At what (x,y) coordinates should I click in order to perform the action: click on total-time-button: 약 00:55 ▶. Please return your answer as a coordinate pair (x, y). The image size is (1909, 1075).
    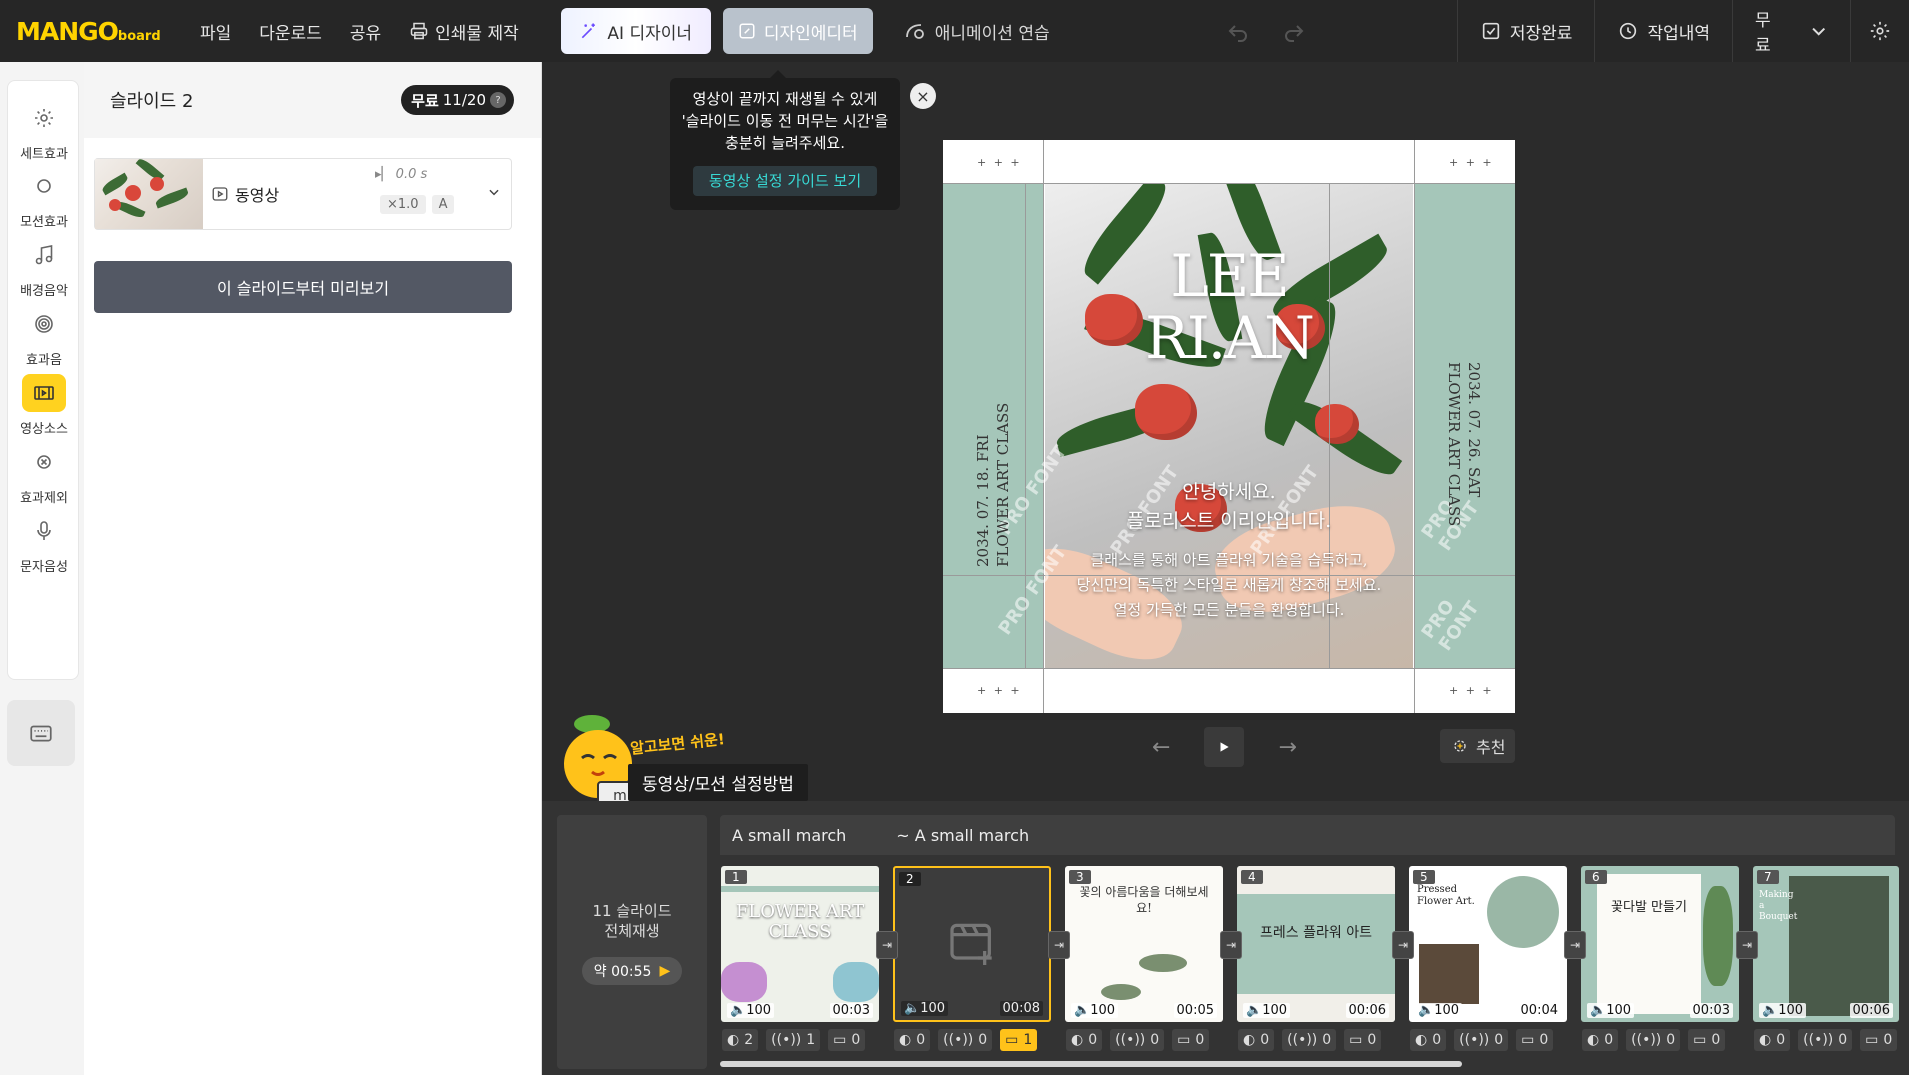
    Looking at the image, I should click on (632, 971).